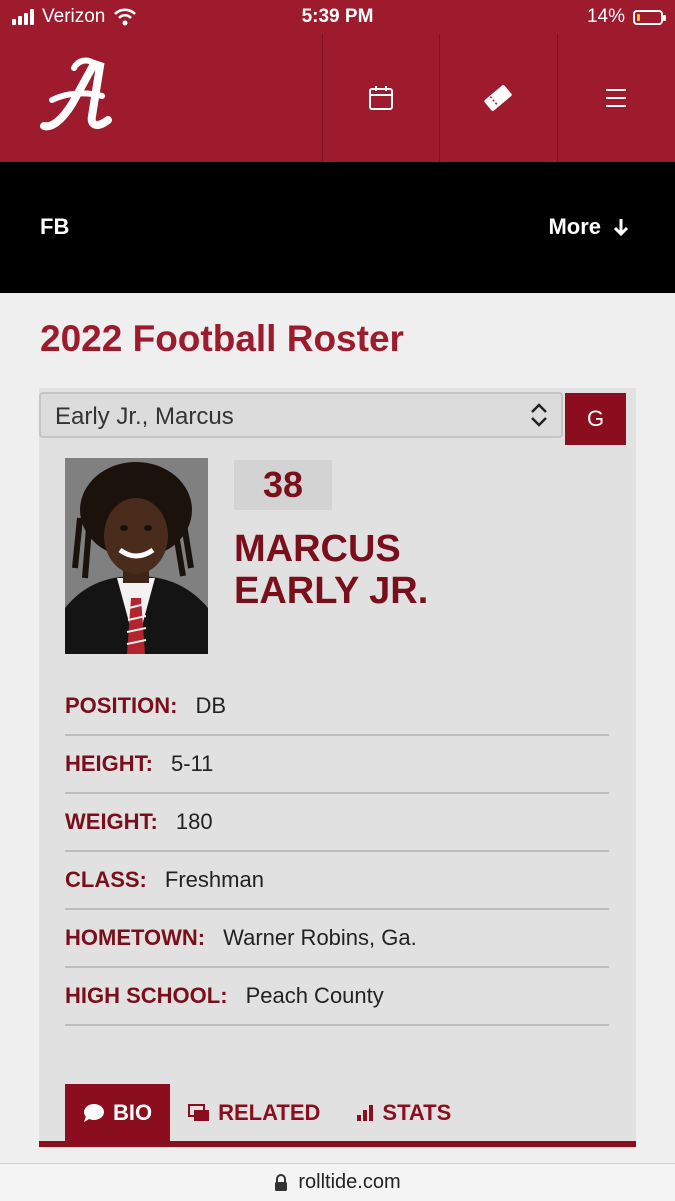 This screenshot has width=675, height=1201. I want to click on info-row-position: POSITION: DB, so click(337, 707).